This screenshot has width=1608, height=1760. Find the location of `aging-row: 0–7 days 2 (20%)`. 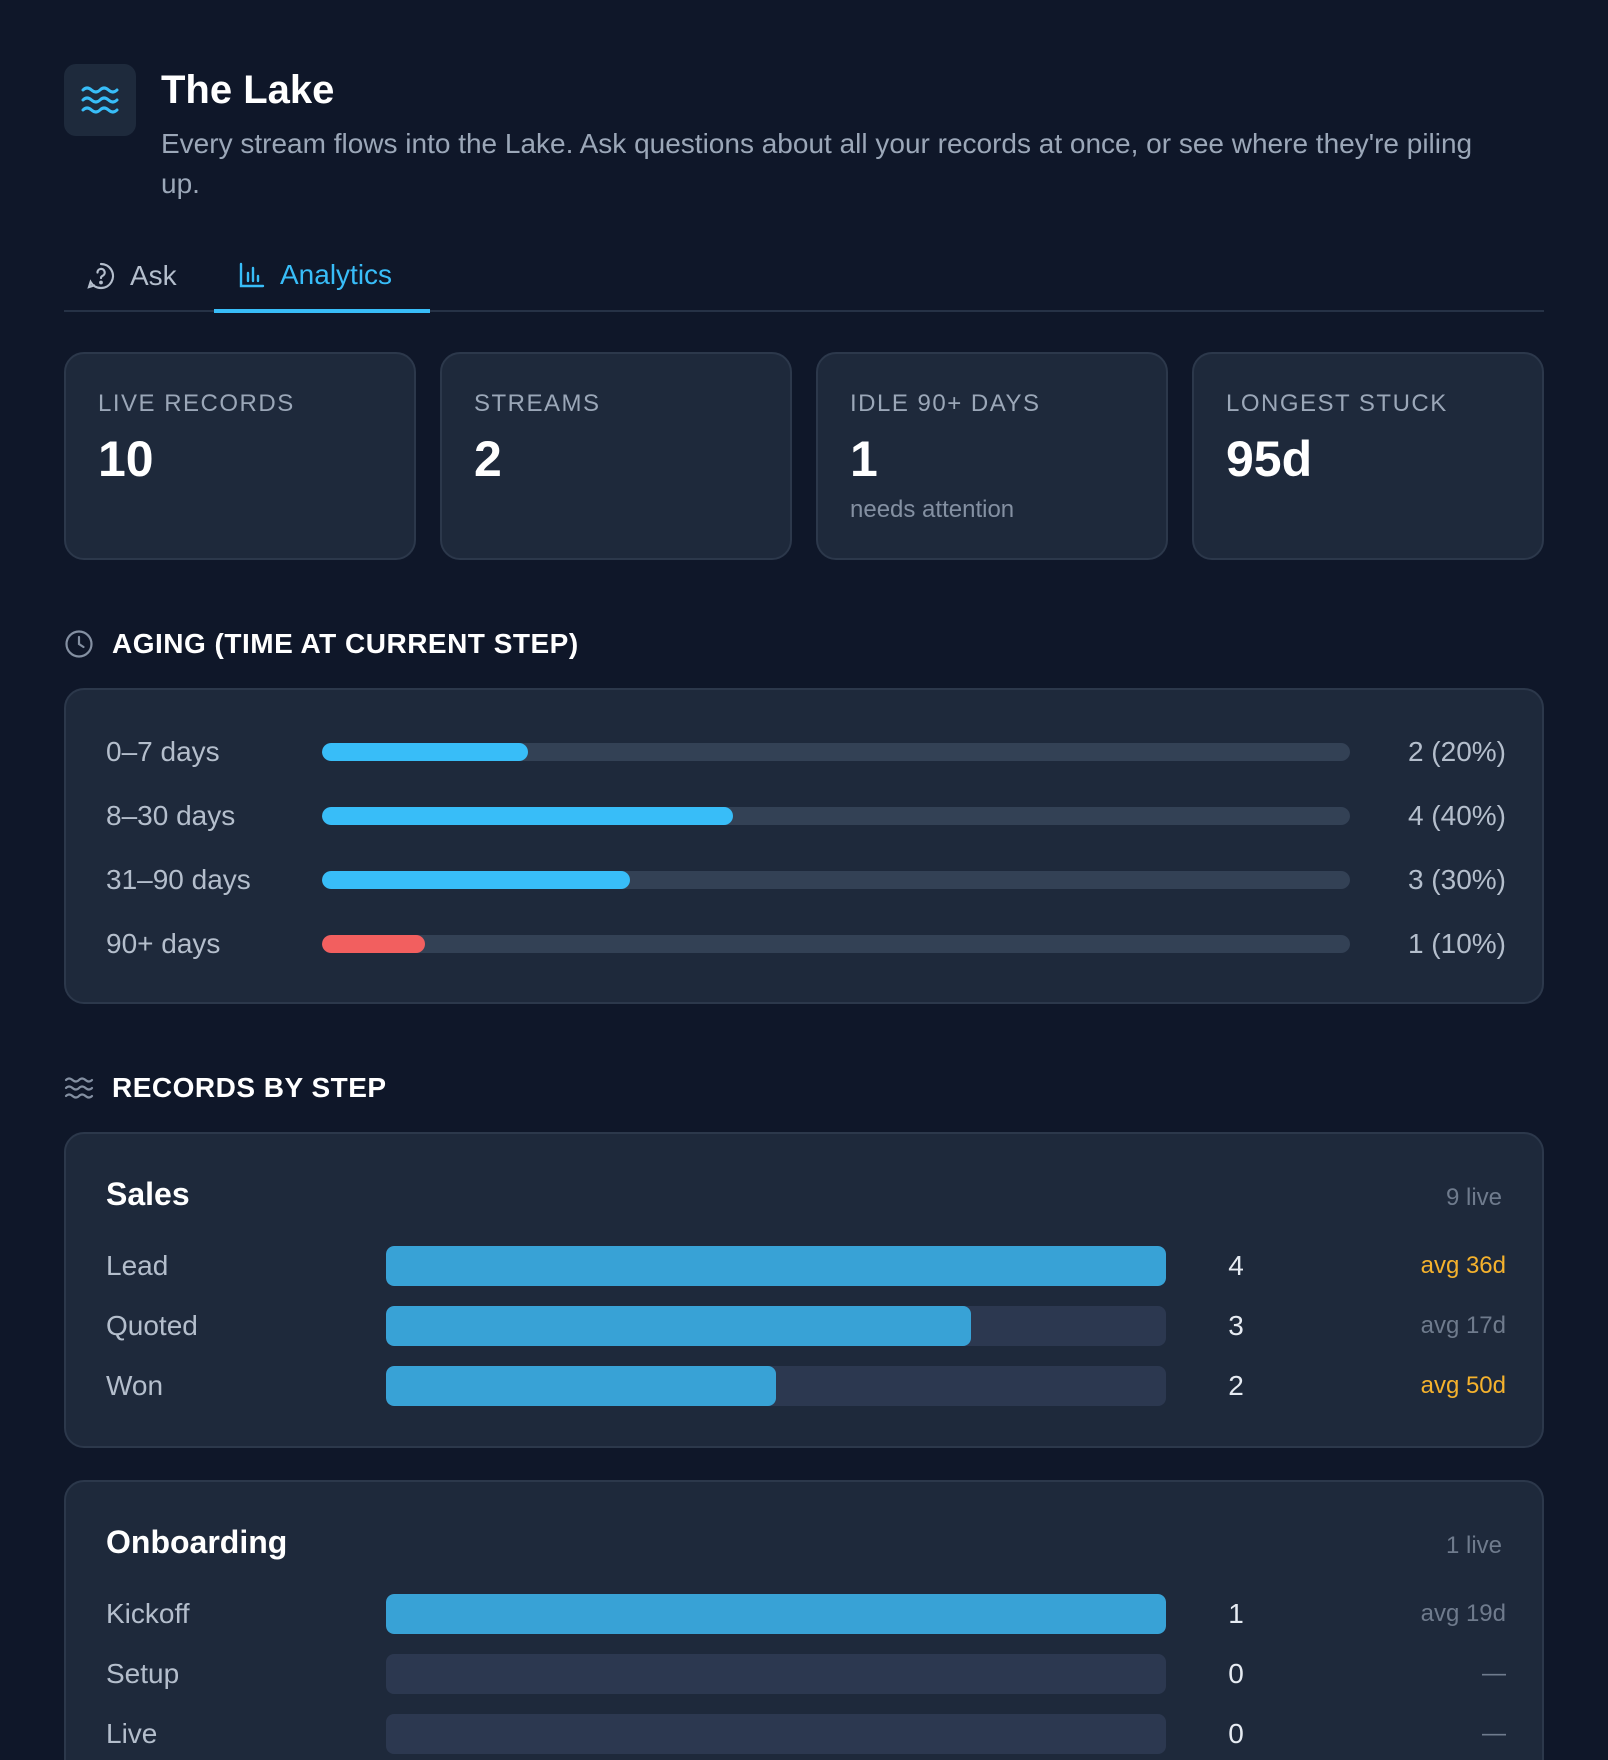

aging-row: 0–7 days 2 (20%) is located at coordinates (806, 752).